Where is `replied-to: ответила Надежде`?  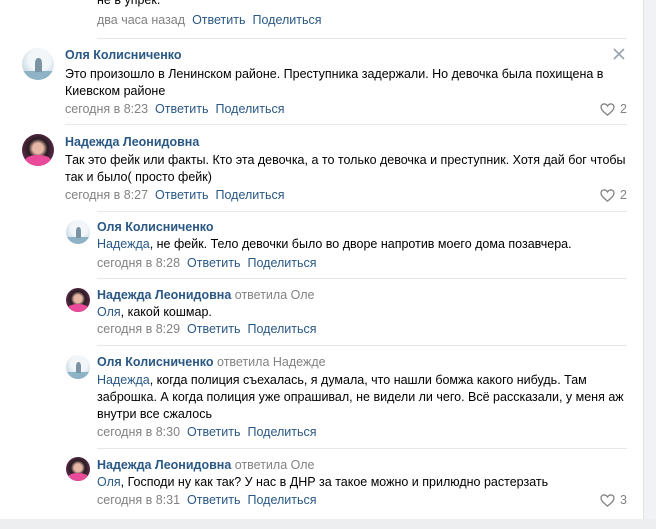
replied-to: ответила Надежде is located at coordinates (271, 362).